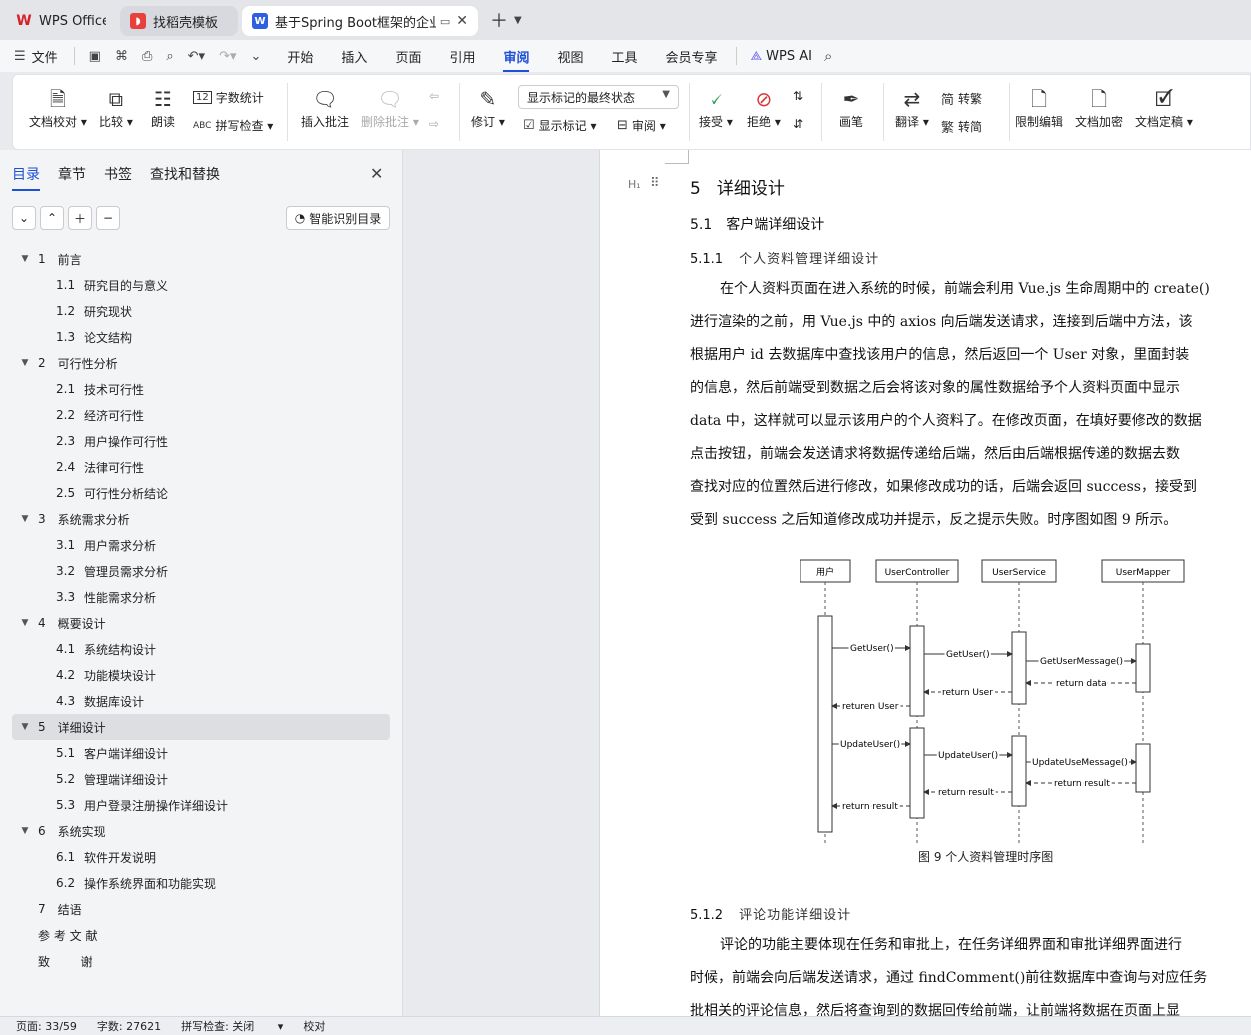 The image size is (1251, 1035). What do you see at coordinates (52, 218) in the screenshot?
I see `collapse-up-icon: ⌃` at bounding box center [52, 218].